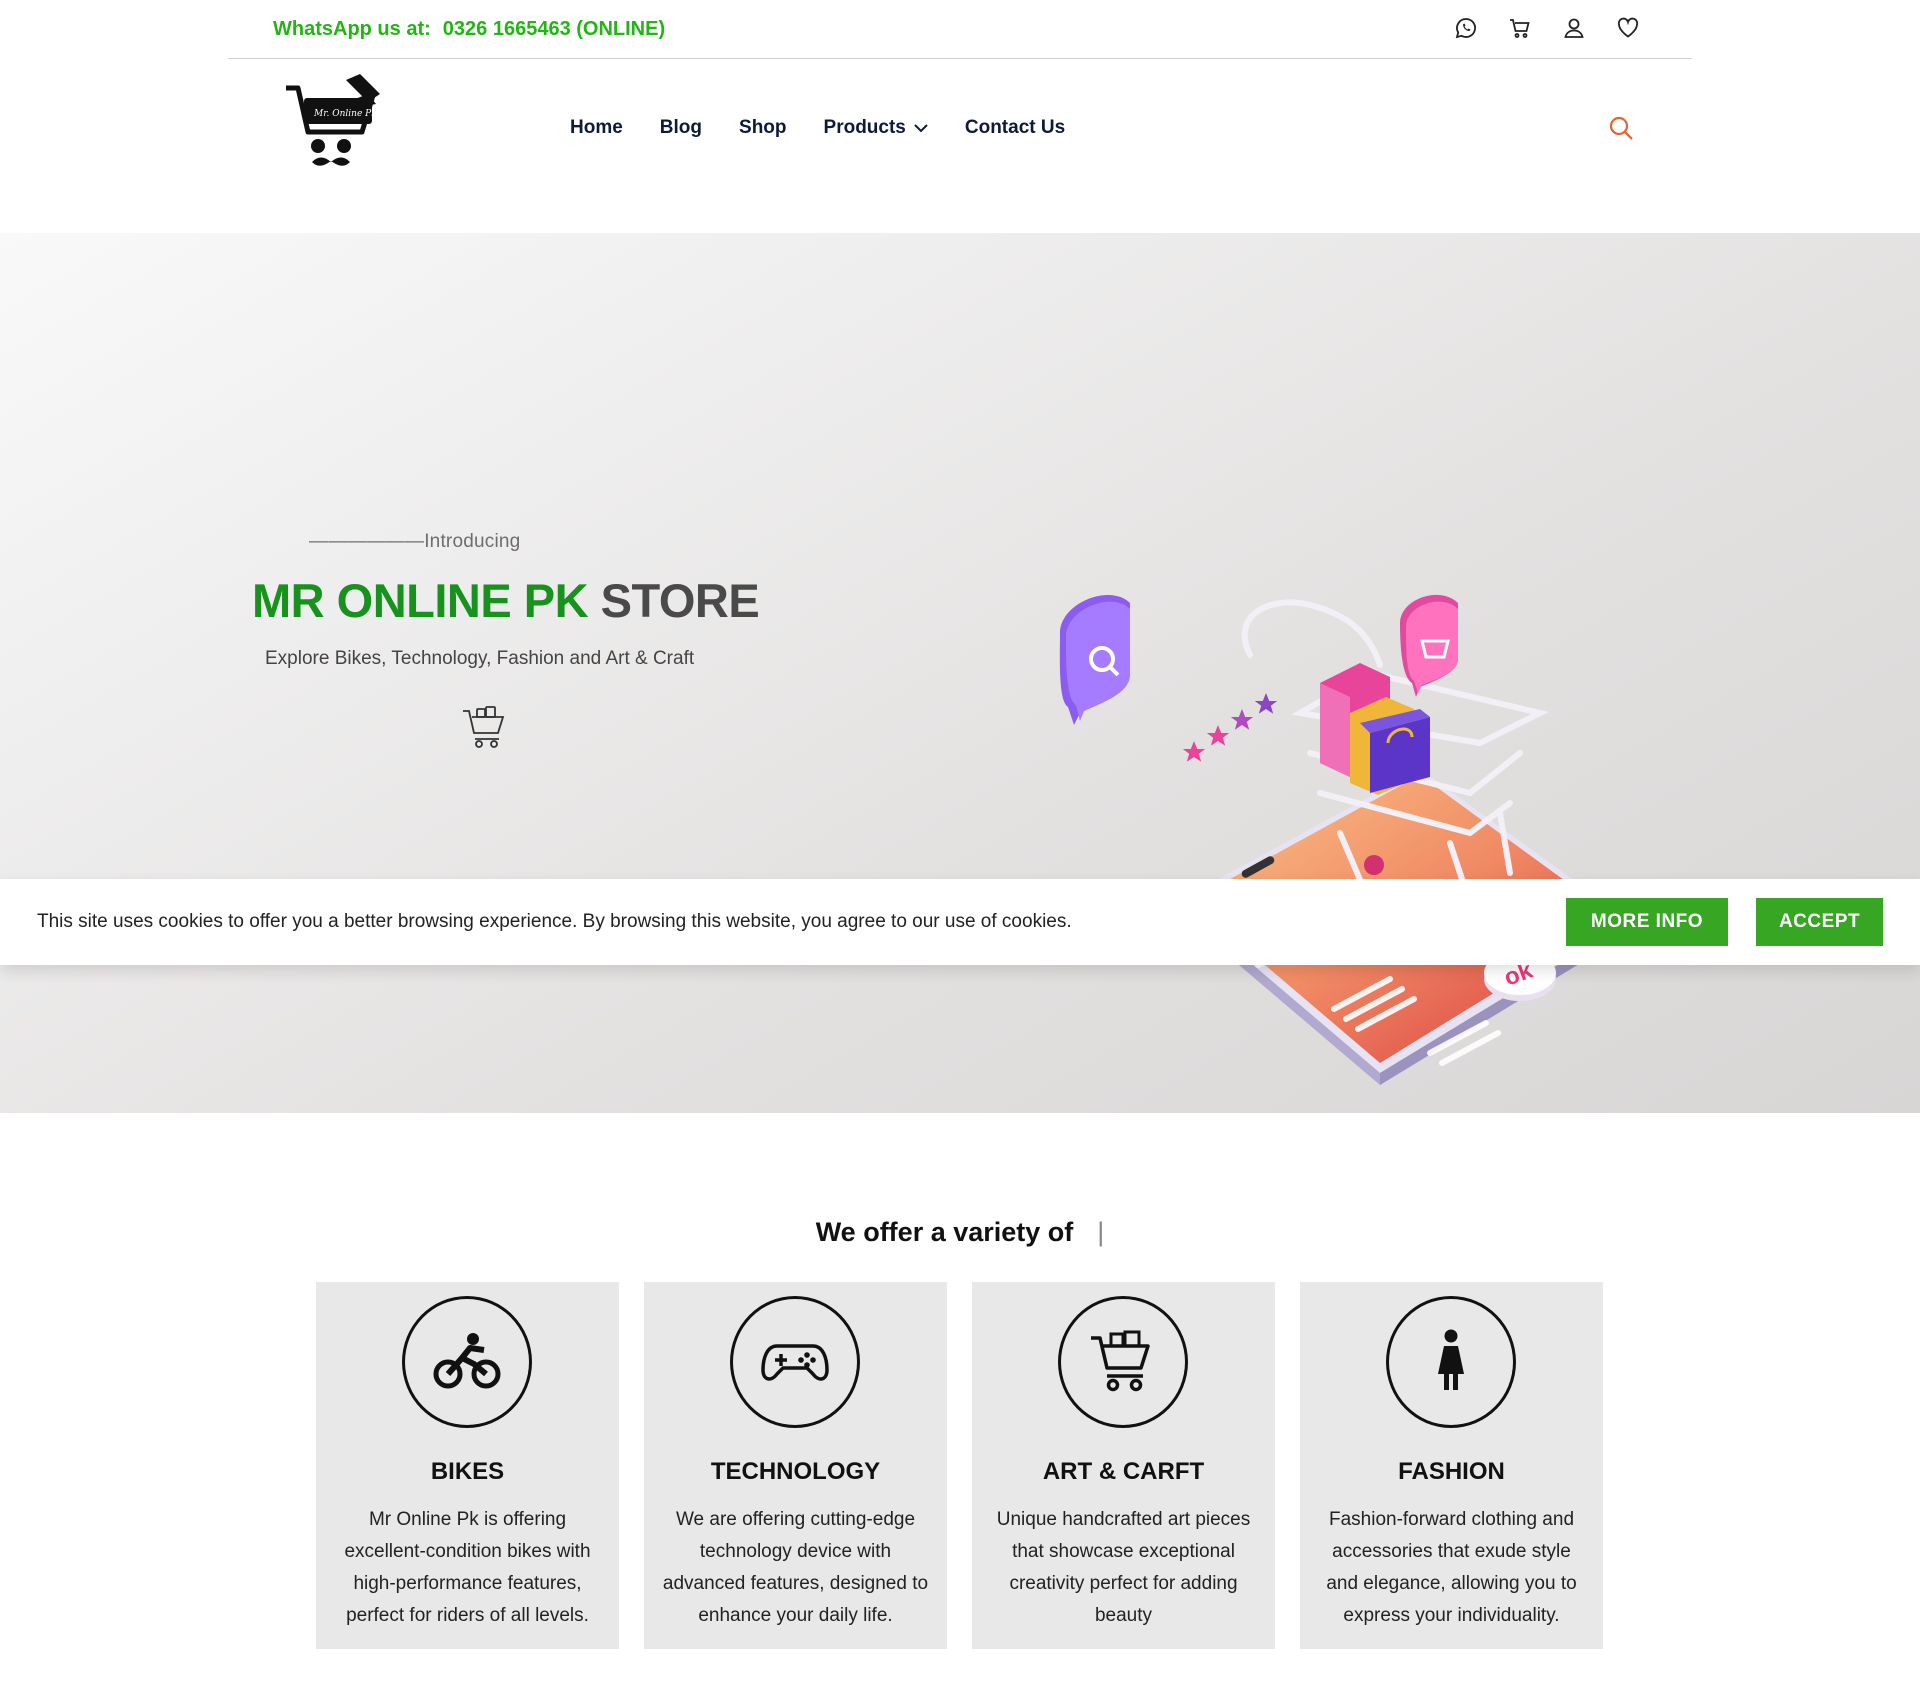 Image resolution: width=1920 pixels, height=1693 pixels. What do you see at coordinates (345, 114) in the screenshot?
I see `logo-text: Mr. Online Pk` at bounding box center [345, 114].